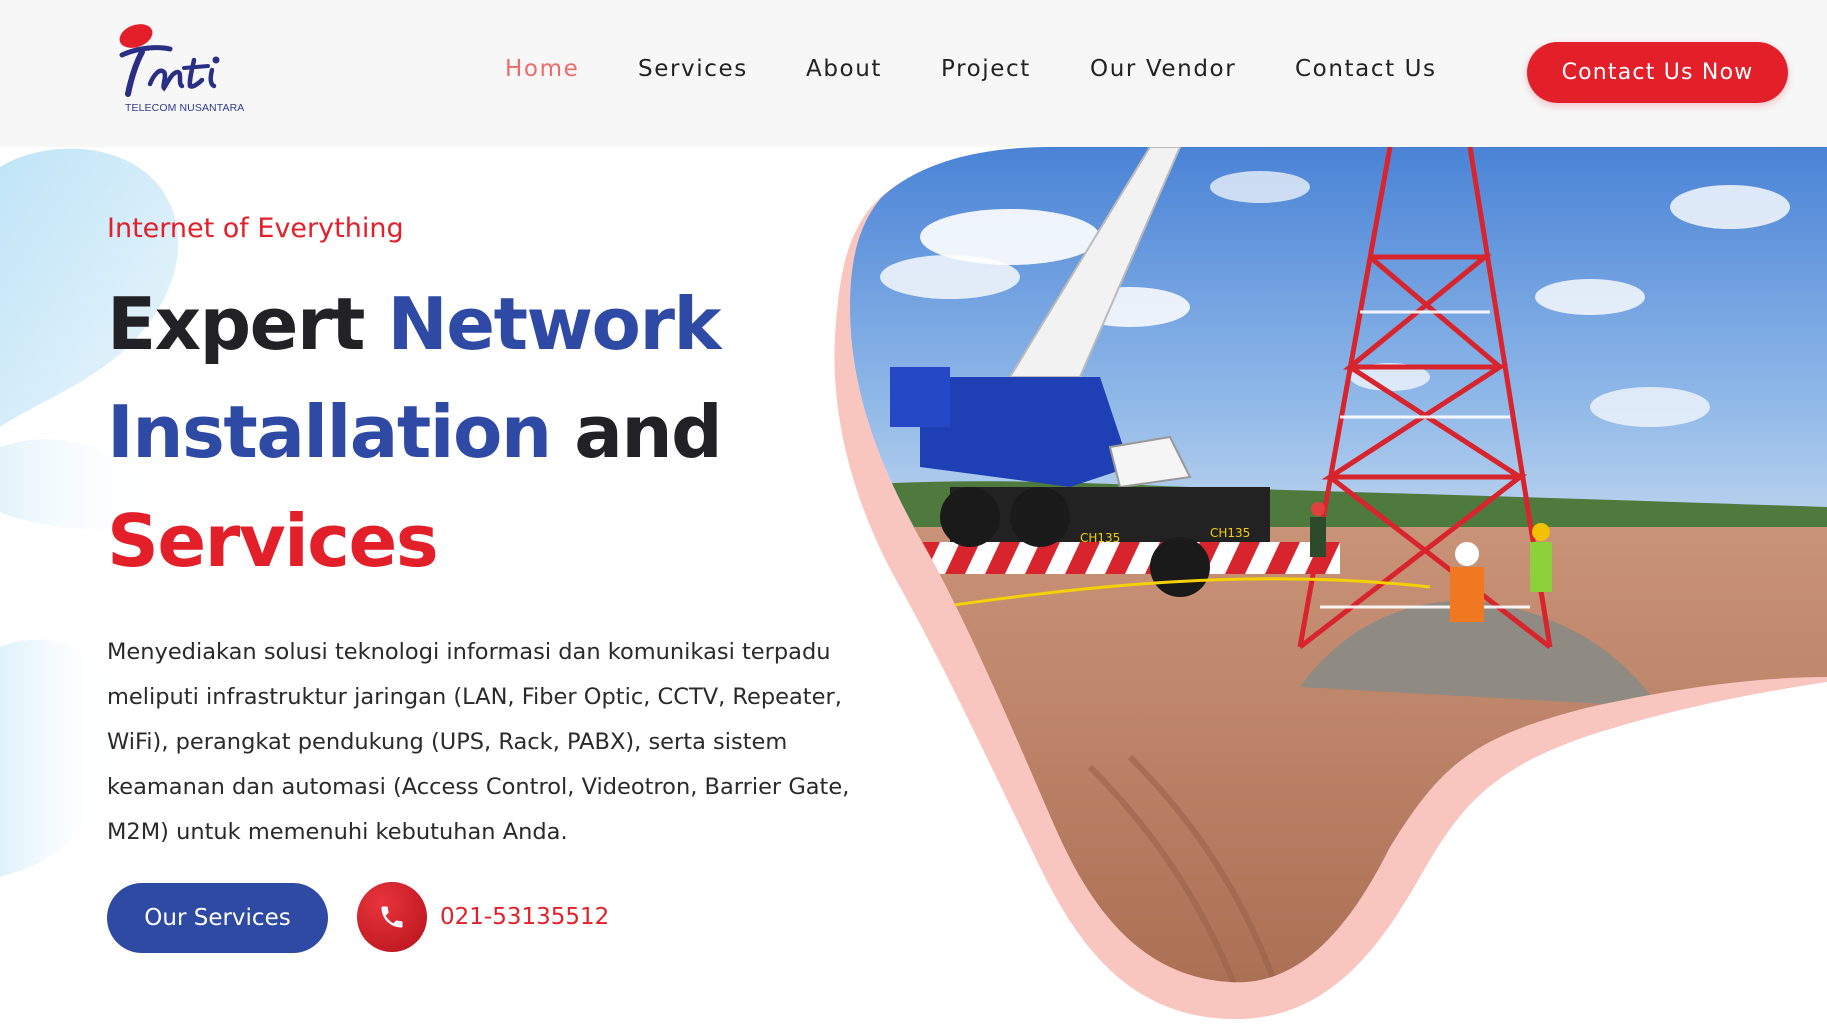 The width and height of the screenshot is (1827, 1028). What do you see at coordinates (693, 69) in the screenshot?
I see `nav-item-services: Services` at bounding box center [693, 69].